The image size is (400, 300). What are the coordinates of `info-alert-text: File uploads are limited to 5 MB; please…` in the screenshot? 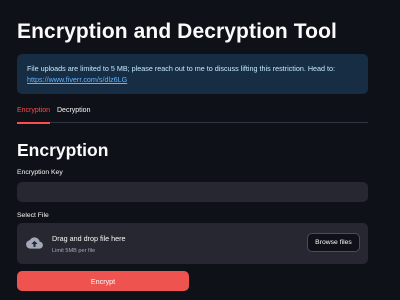 It's located at (181, 68).